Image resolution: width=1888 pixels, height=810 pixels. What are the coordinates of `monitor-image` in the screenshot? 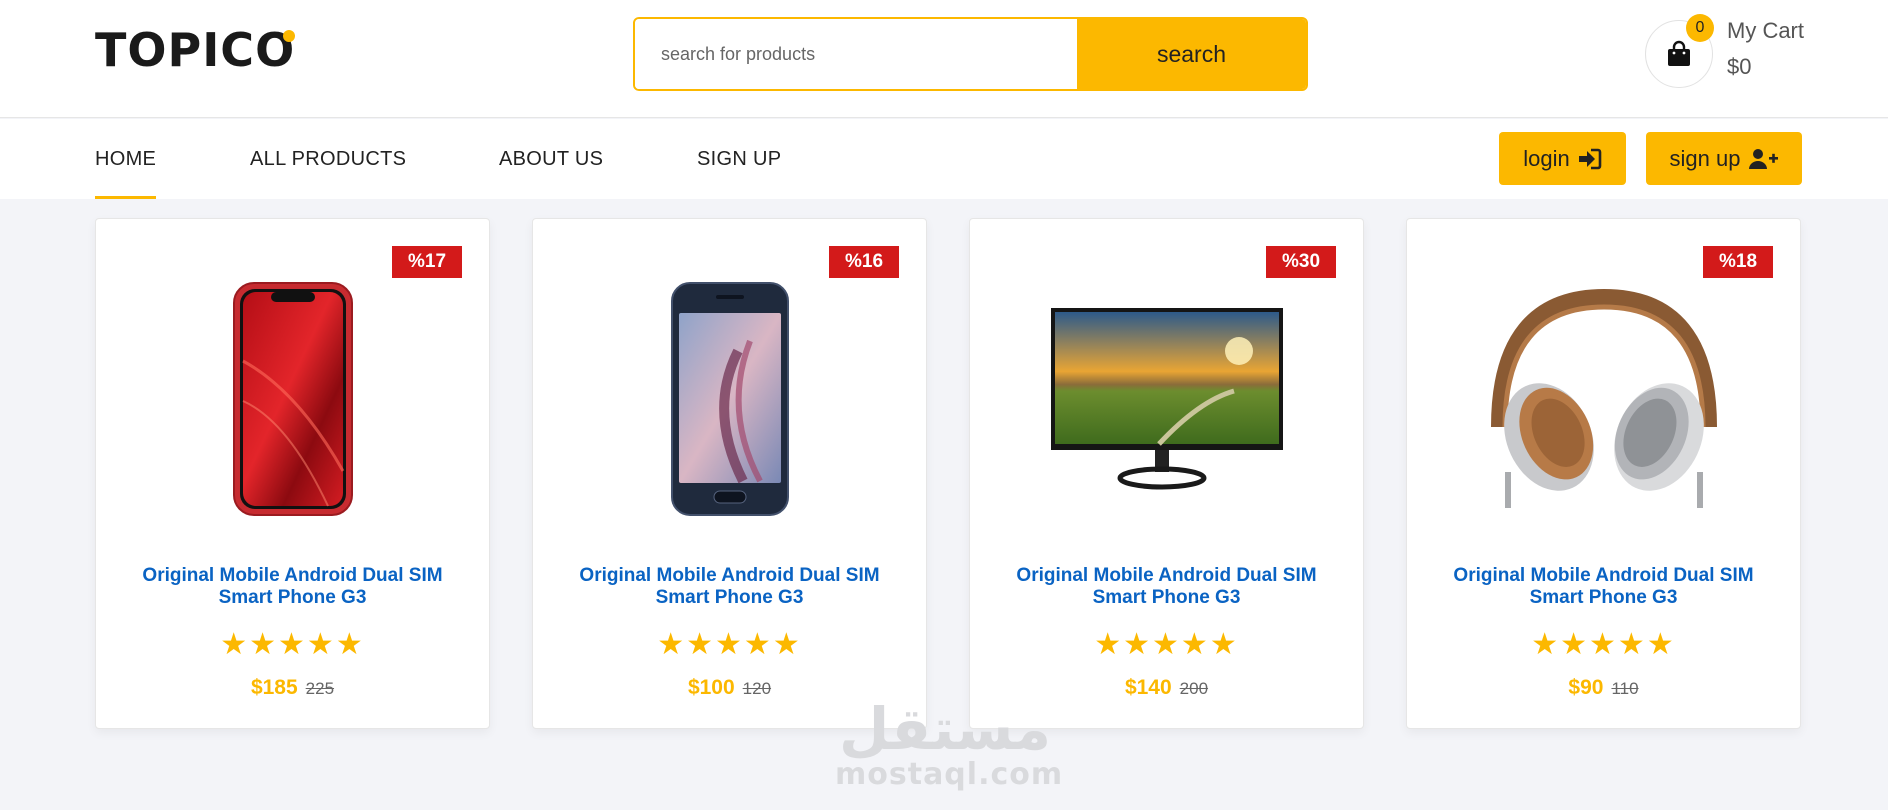 It's located at (1166, 399).